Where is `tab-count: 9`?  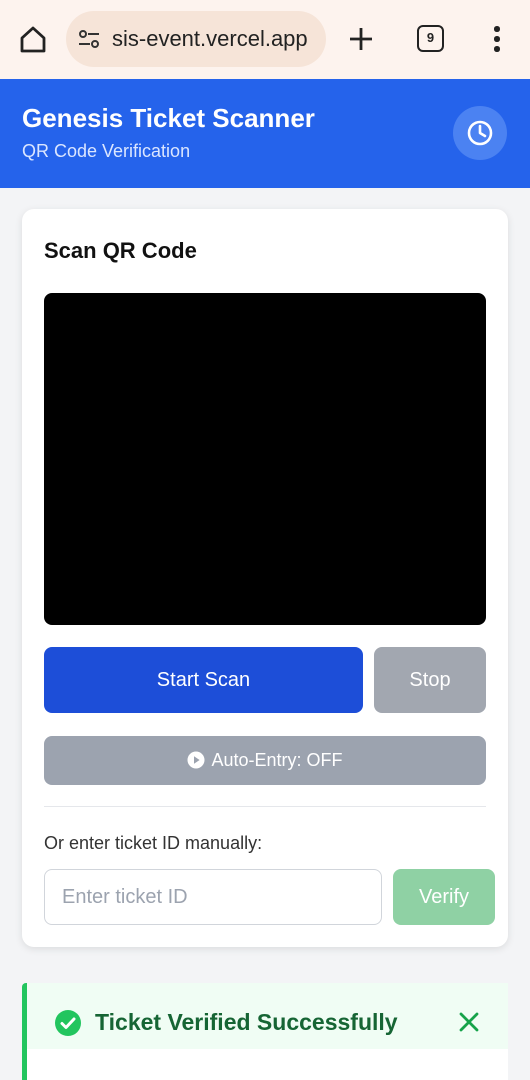
tab-count: 9 is located at coordinates (430, 37).